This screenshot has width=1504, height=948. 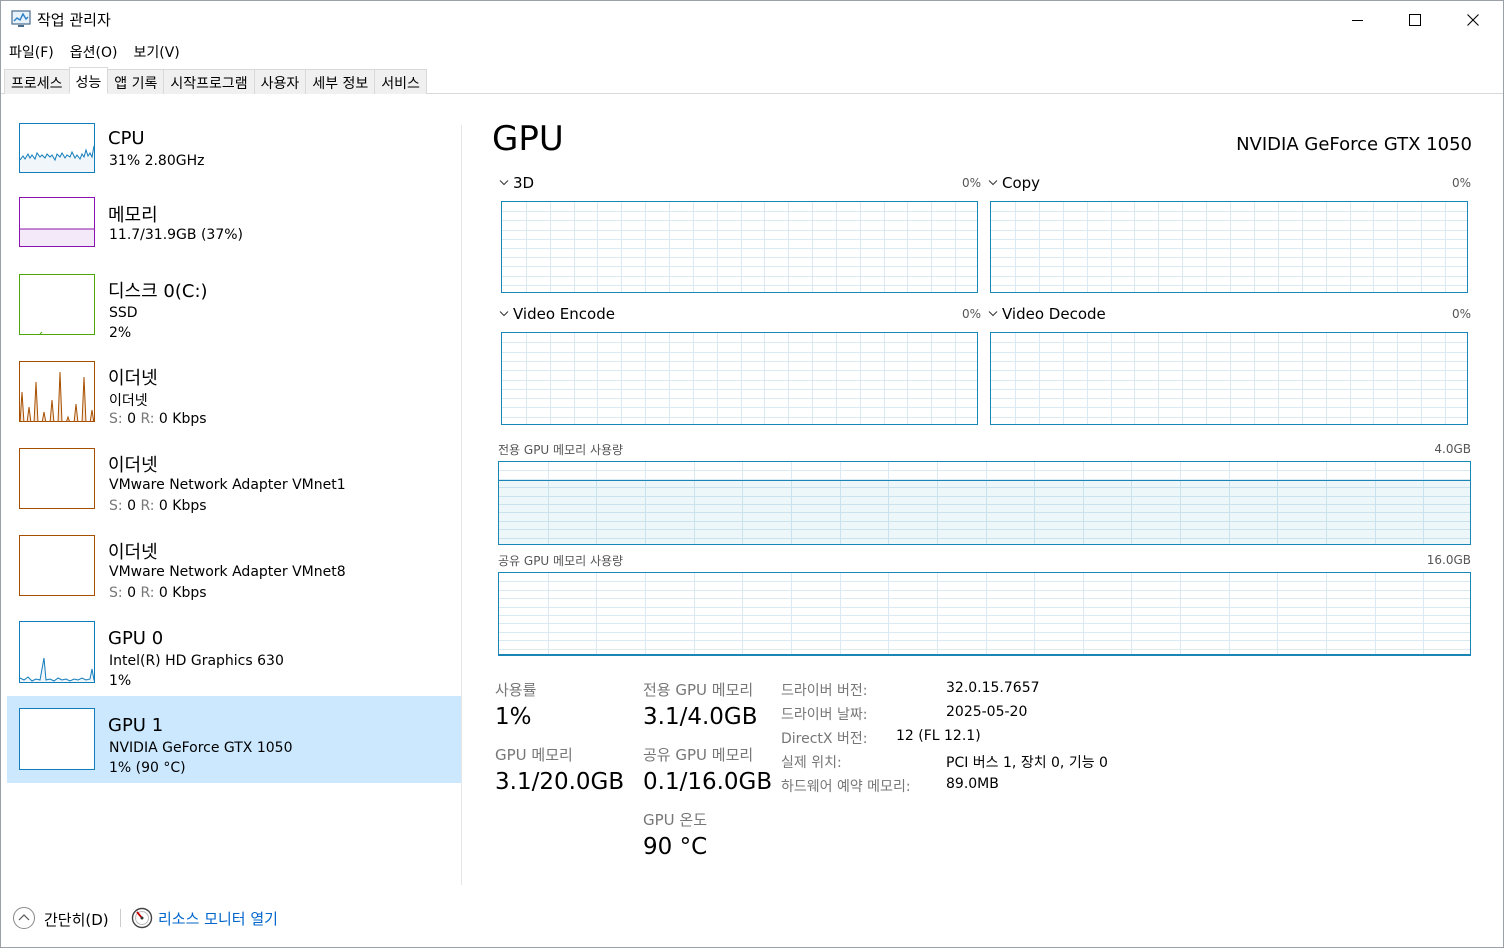 I want to click on resource-item-gpu1: GPU 1 NVIDIA GeForce GTX 1050 1% (90 °C), so click(x=234, y=739).